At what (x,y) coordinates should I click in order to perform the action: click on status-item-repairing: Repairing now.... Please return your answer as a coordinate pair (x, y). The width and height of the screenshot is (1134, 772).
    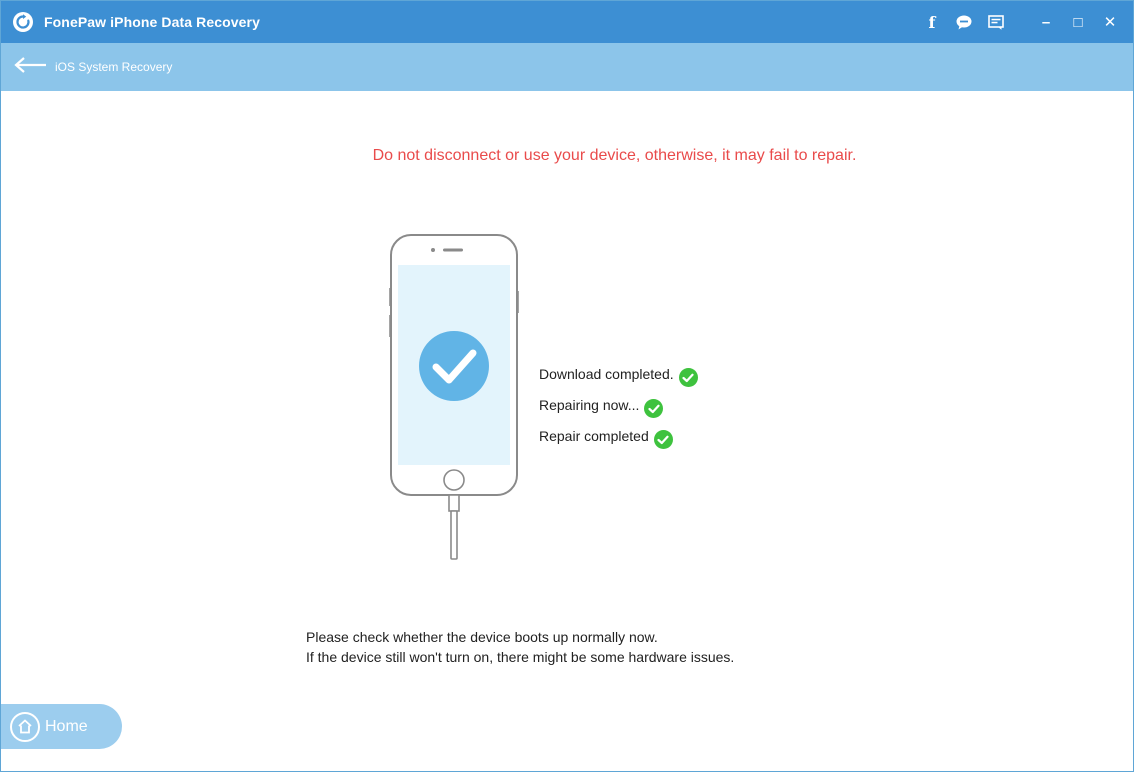
    Looking at the image, I should click on (618, 400).